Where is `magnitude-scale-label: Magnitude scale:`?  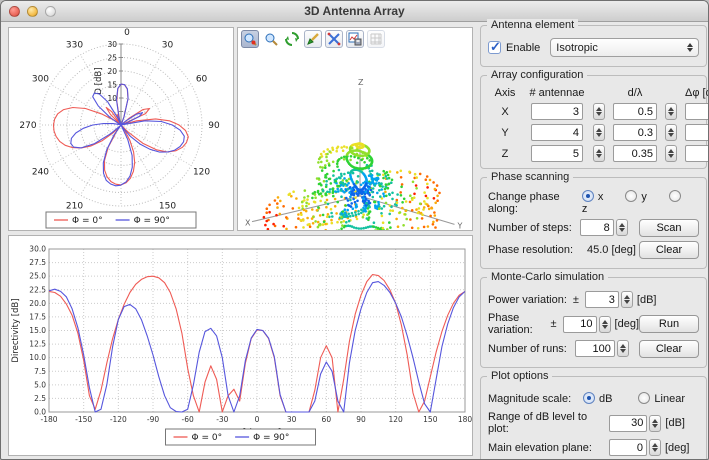
magnitude-scale-label: Magnitude scale: is located at coordinates (530, 398).